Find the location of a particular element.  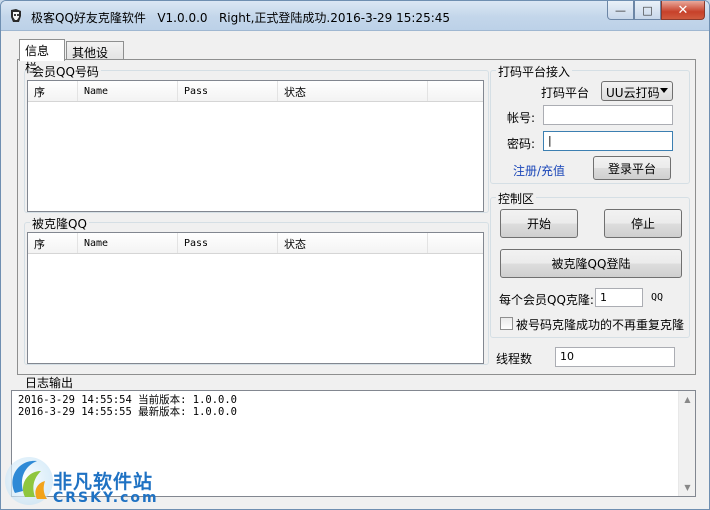

per-member-clone-unit: QQ is located at coordinates (657, 297).